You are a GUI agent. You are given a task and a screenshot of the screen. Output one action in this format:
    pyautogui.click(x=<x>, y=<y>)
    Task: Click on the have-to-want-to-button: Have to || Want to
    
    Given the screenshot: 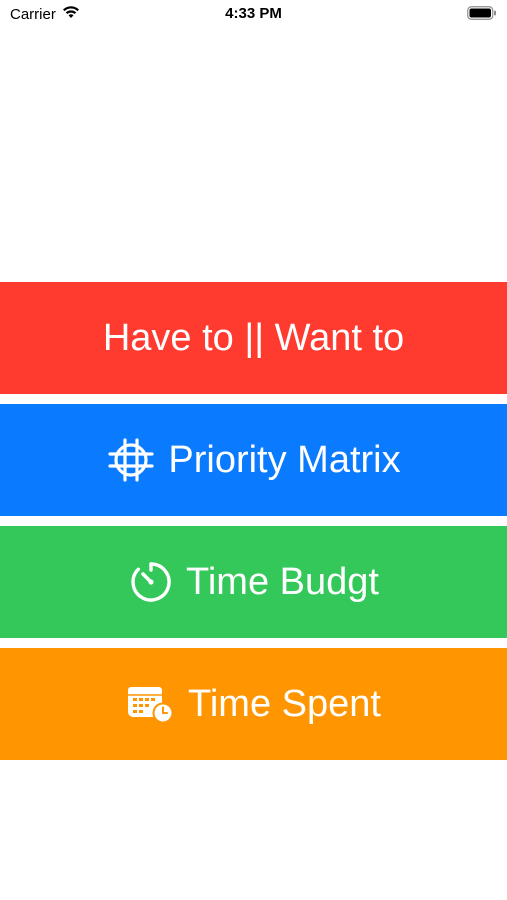 What is the action you would take?
    pyautogui.click(x=253, y=338)
    